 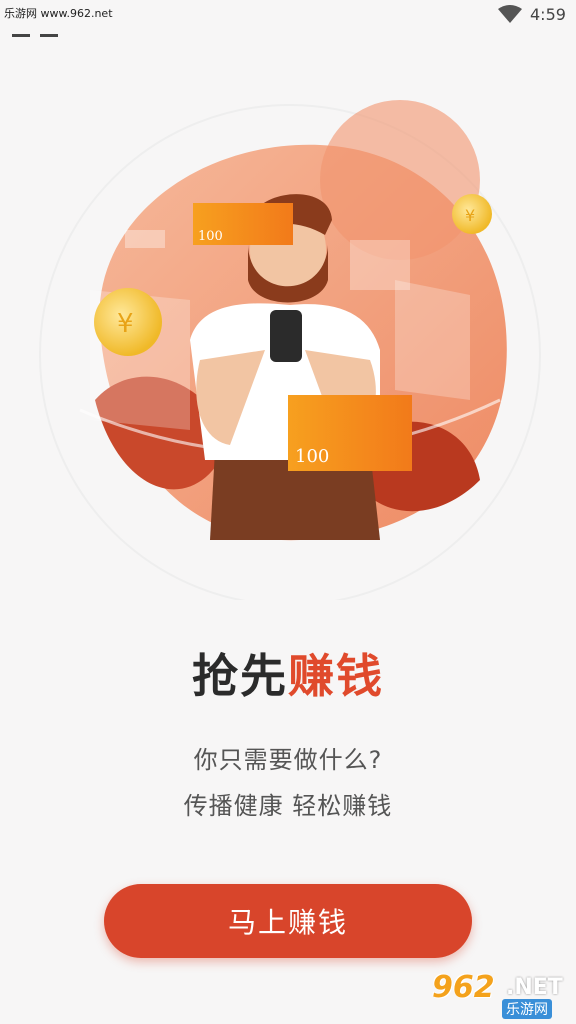 I want to click on watermark-number: 962, so click(x=463, y=987).